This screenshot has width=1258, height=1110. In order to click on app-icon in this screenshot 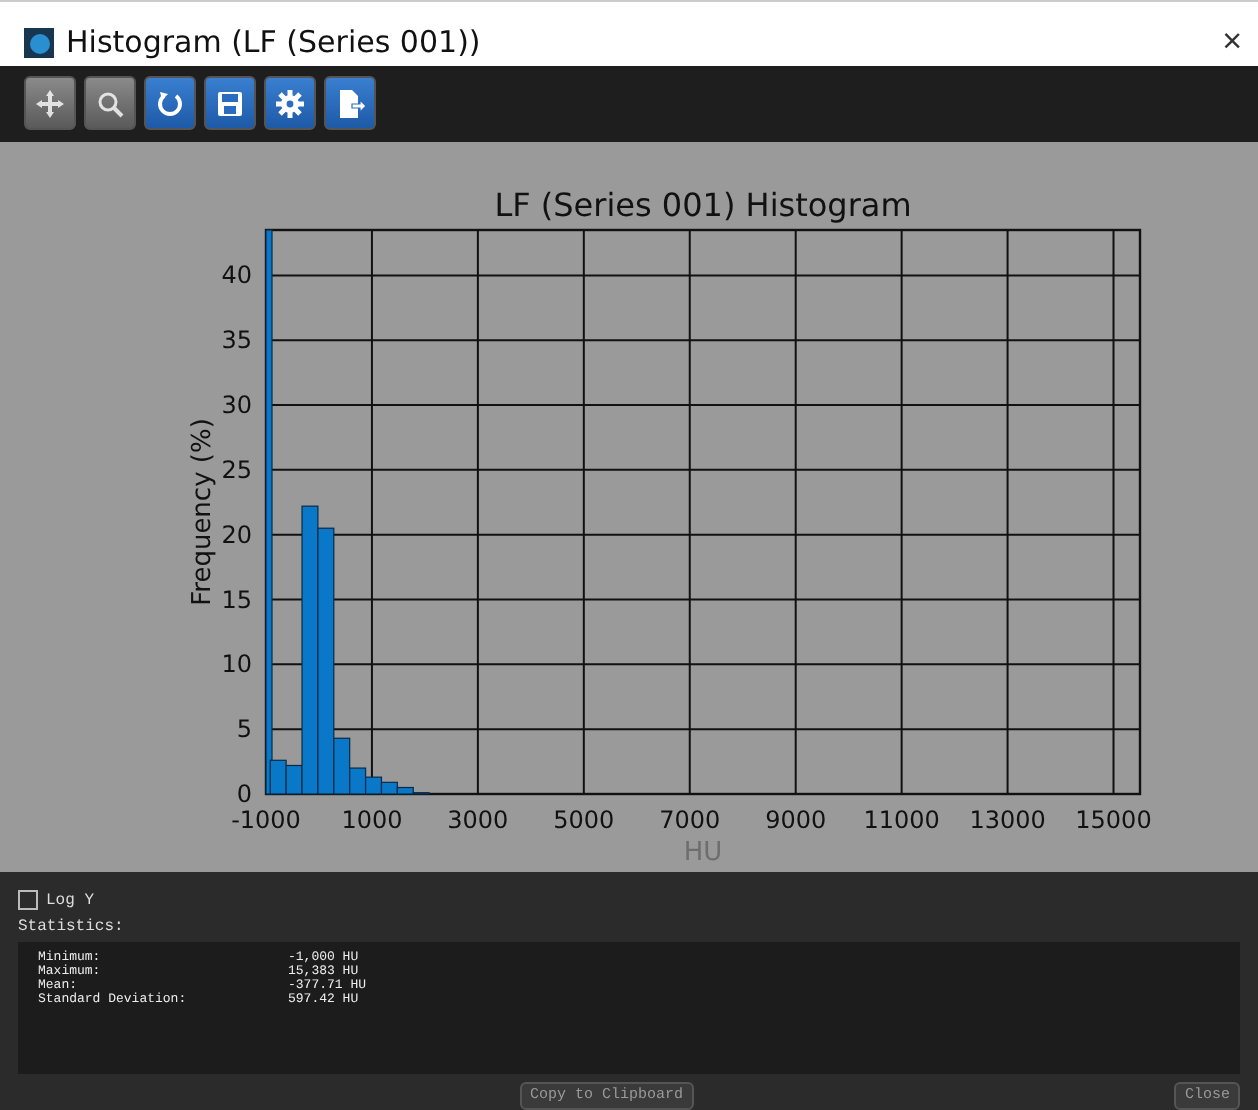, I will do `click(39, 42)`.